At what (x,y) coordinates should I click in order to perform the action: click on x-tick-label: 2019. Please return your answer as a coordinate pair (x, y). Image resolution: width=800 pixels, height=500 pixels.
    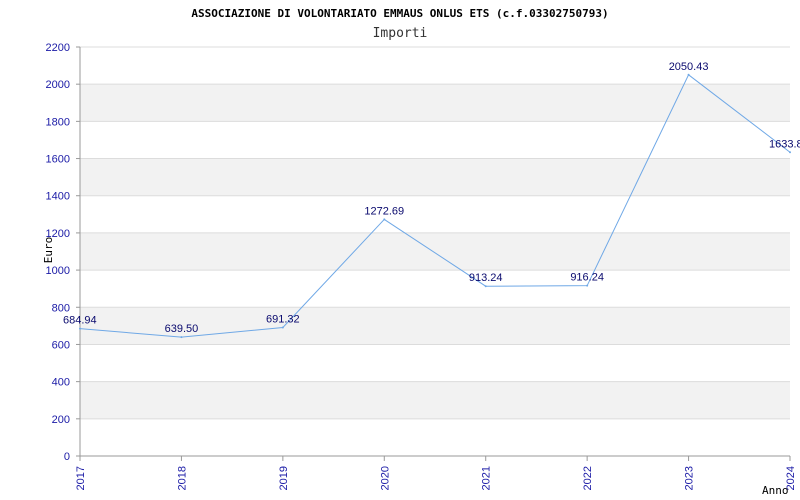
    Looking at the image, I should click on (284, 478).